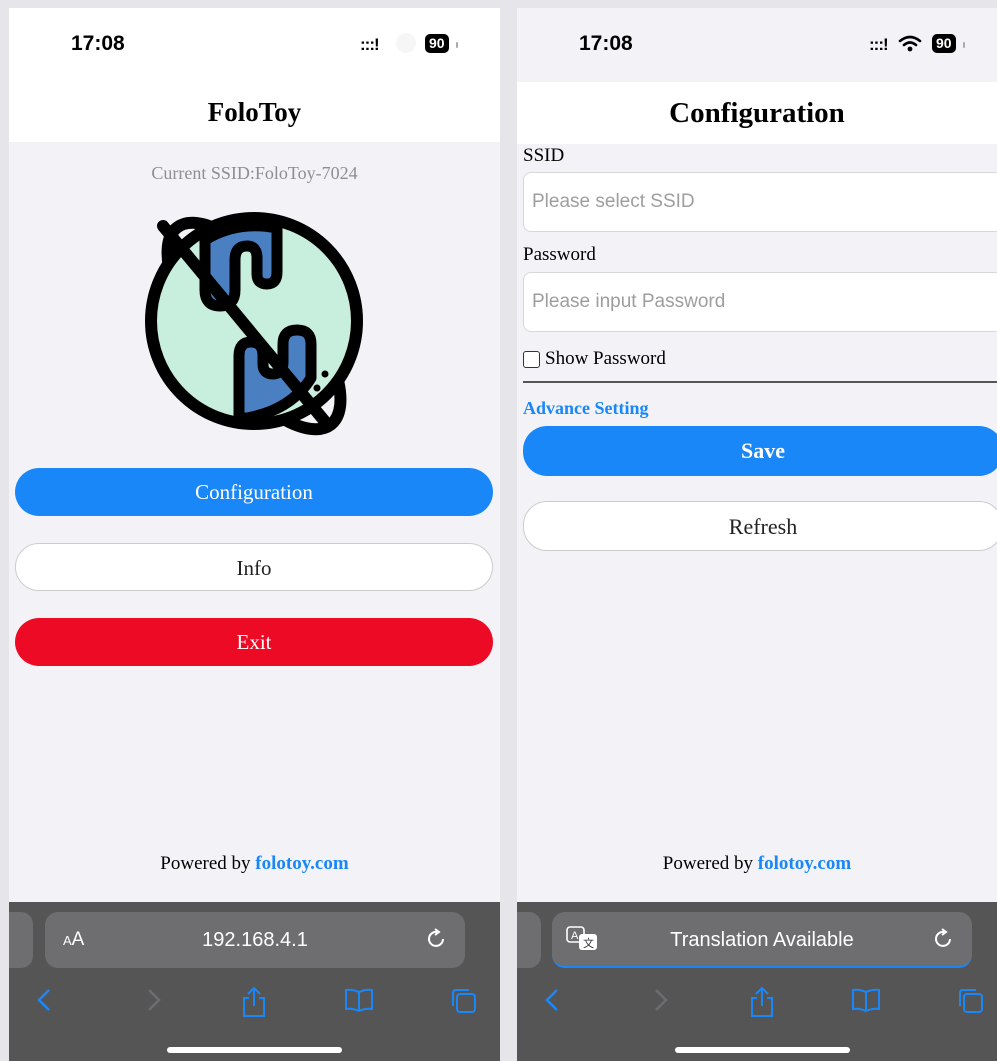 This screenshot has width=997, height=1061. I want to click on page-title: FoloToy, so click(254, 112).